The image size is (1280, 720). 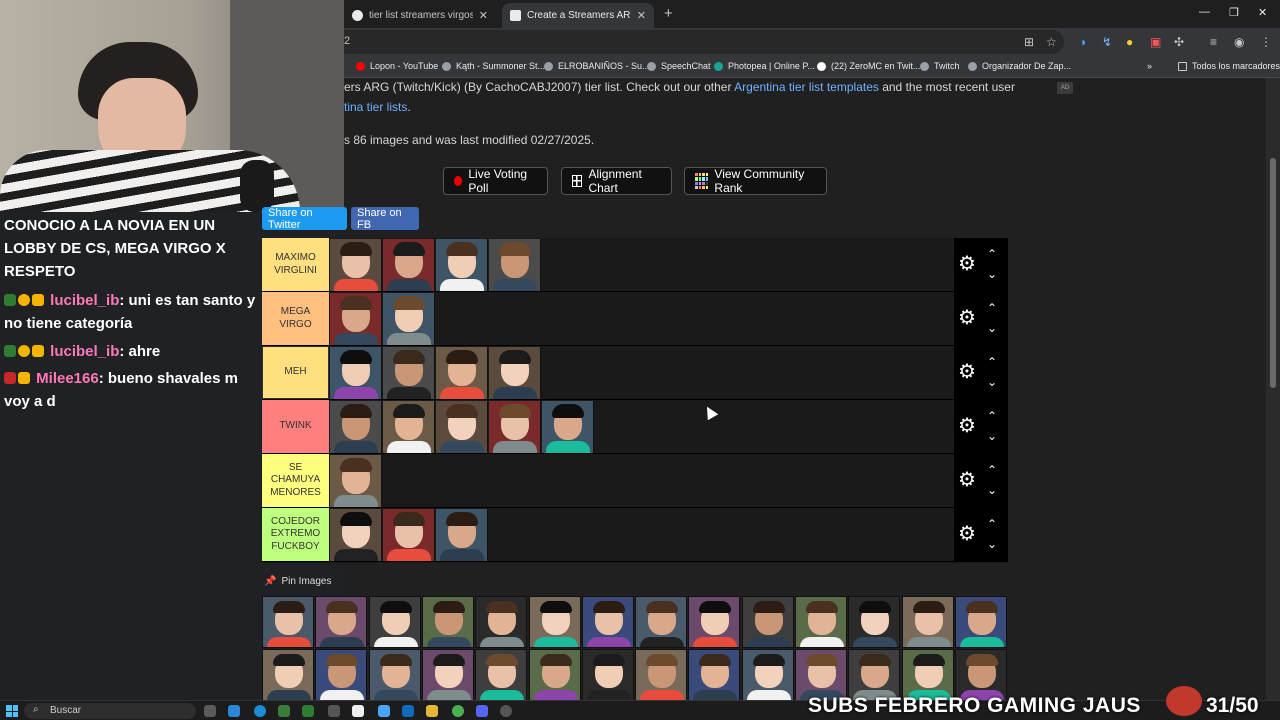 I want to click on new-tab-button: +, so click(x=668, y=13).